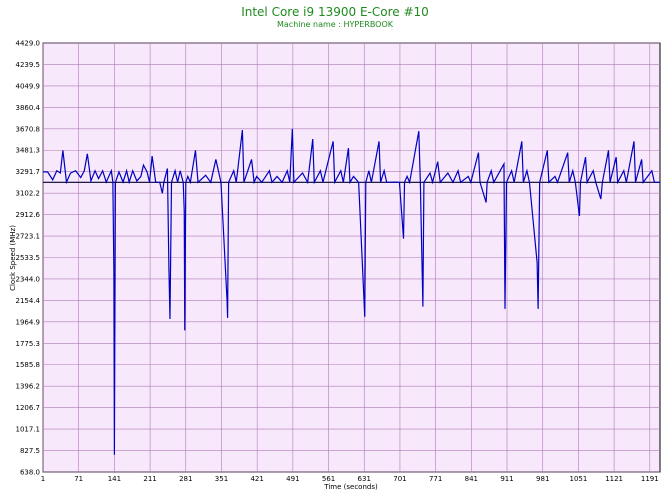 This screenshot has height=503, width=670. What do you see at coordinates (614, 479) in the screenshot?
I see `x-tick-label: 1121` at bounding box center [614, 479].